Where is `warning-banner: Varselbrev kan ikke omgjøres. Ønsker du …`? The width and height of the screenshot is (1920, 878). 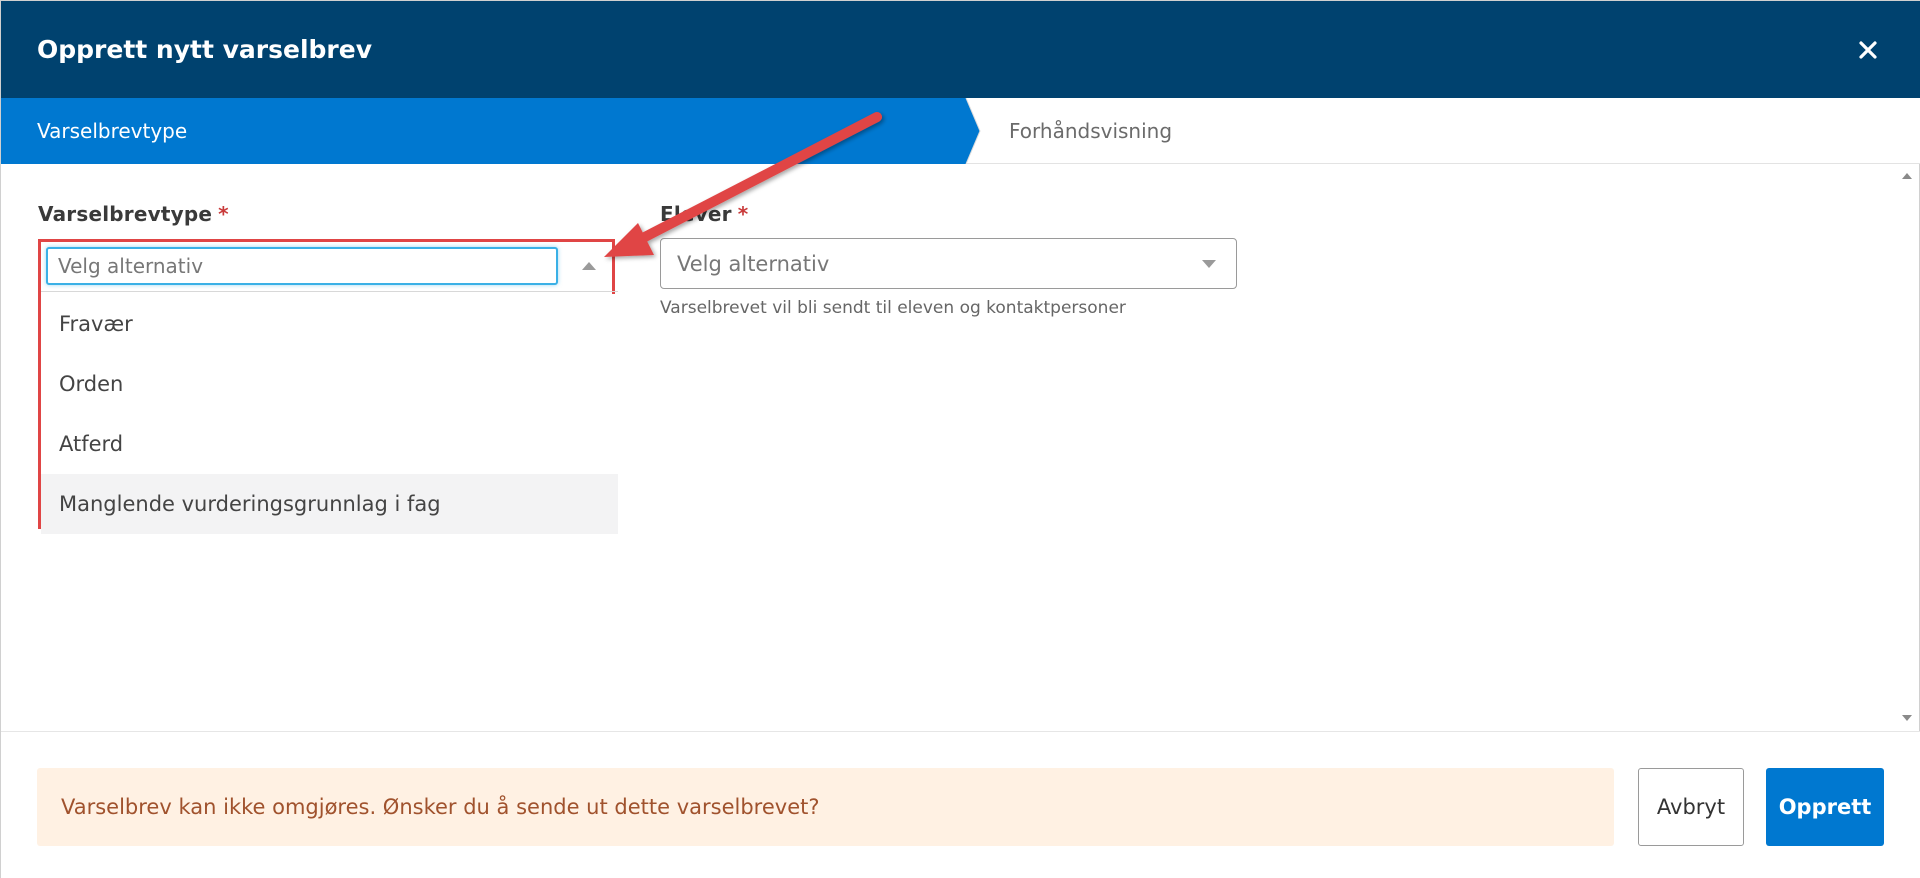
warning-banner: Varselbrev kan ikke omgjøres. Ønsker du … is located at coordinates (825, 807).